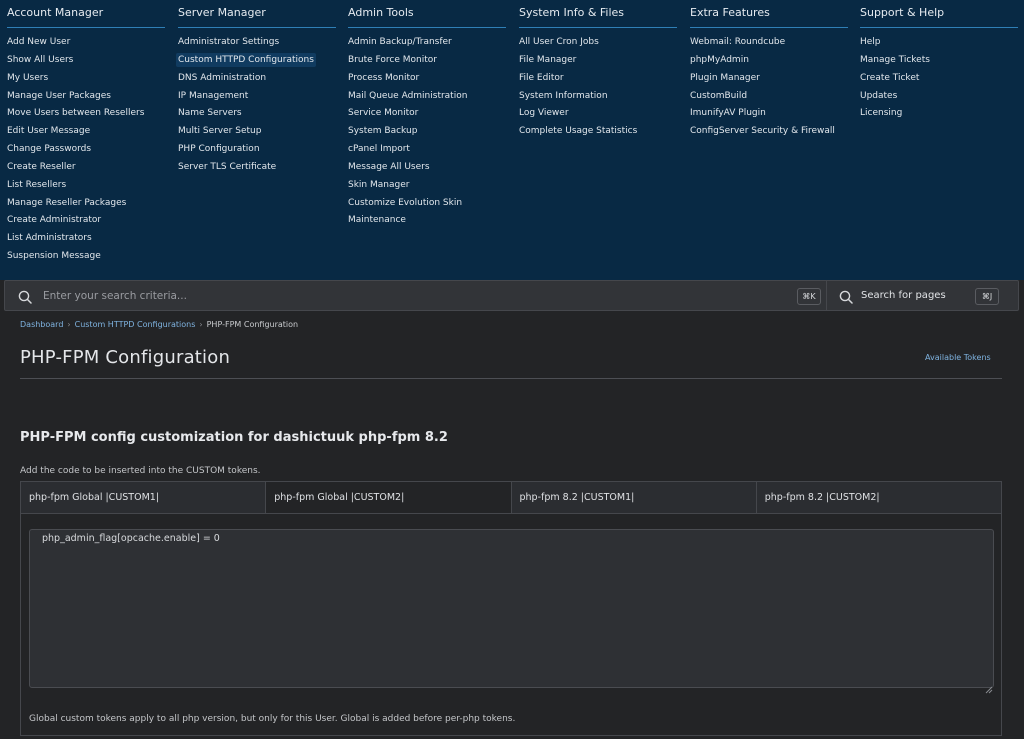 This screenshot has height=739, width=1024. What do you see at coordinates (41, 324) in the screenshot?
I see `breadcrumb-link-dashboard: Dashboard` at bounding box center [41, 324].